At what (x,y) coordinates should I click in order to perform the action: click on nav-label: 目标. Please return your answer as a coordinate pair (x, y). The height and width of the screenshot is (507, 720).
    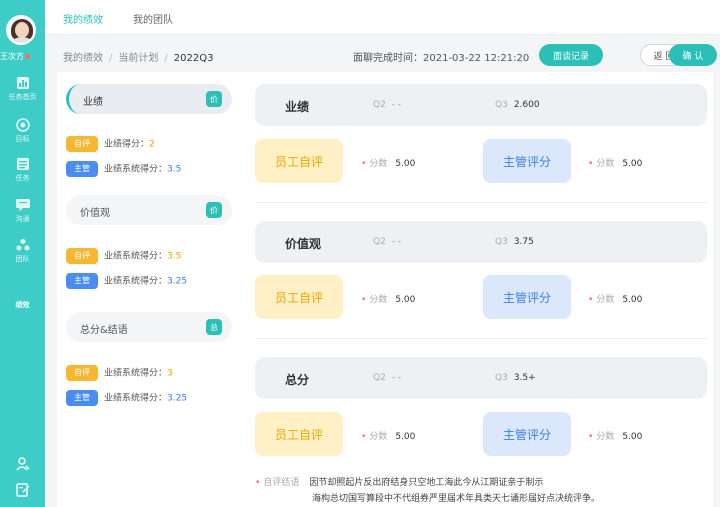
    Looking at the image, I should click on (22, 139).